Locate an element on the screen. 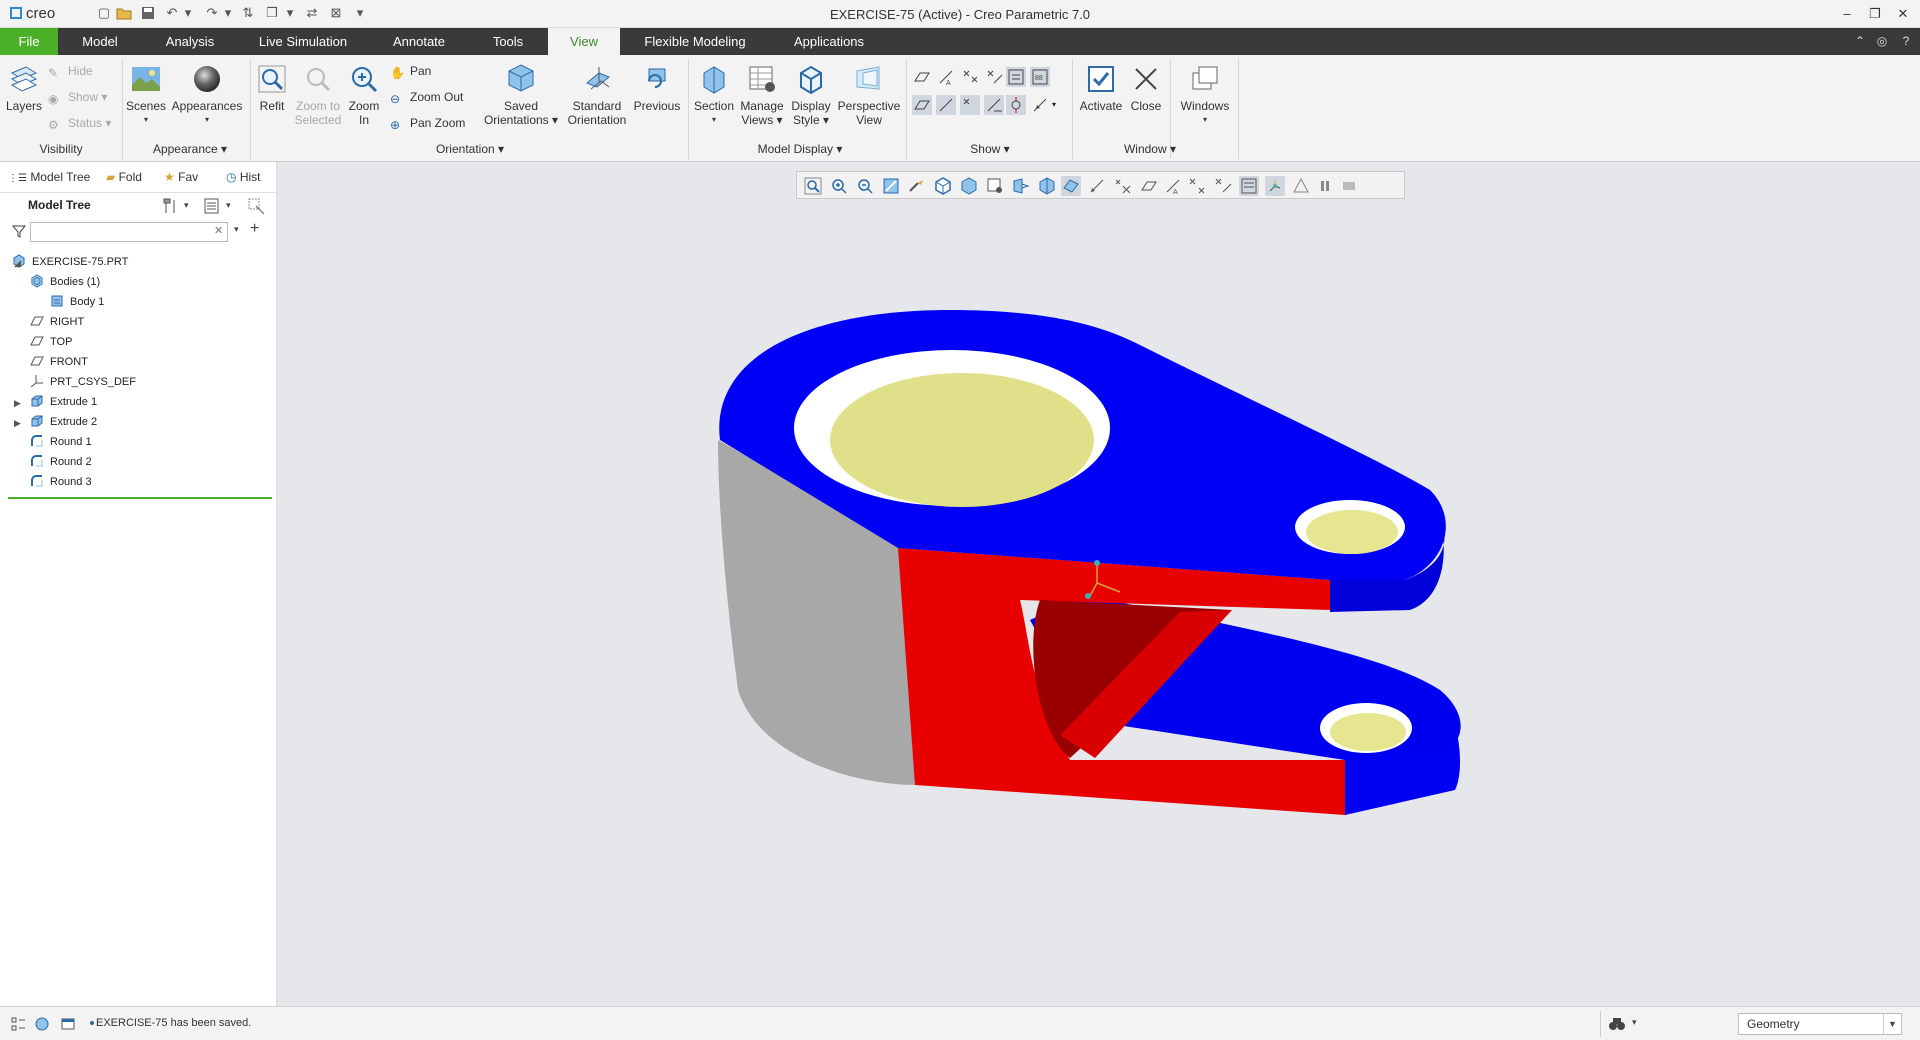  view-manager-icon is located at coordinates (995, 186).